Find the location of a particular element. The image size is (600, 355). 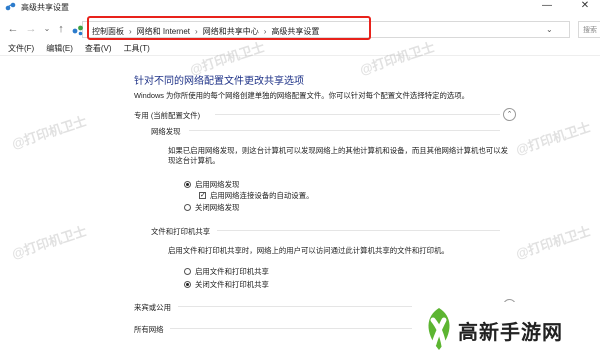

radio-enable-file-sharing: 启用文件和打印机共享 is located at coordinates (226, 271).